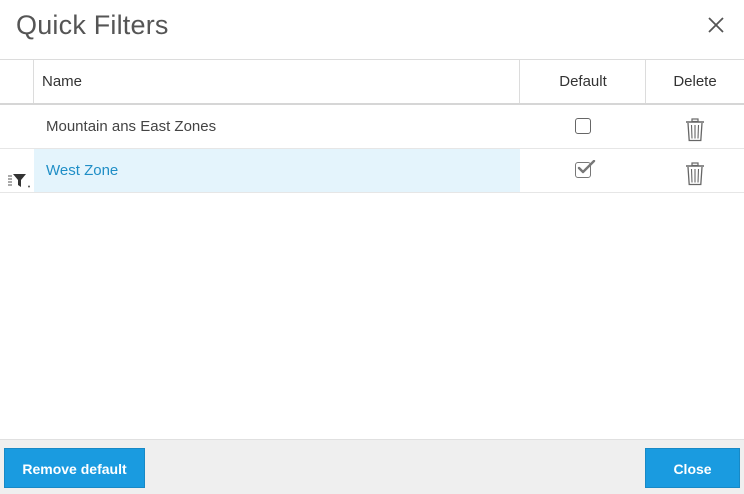 Image resolution: width=744 pixels, height=494 pixels. Describe the element at coordinates (583, 81) in the screenshot. I see `default-column-header: Default` at that location.